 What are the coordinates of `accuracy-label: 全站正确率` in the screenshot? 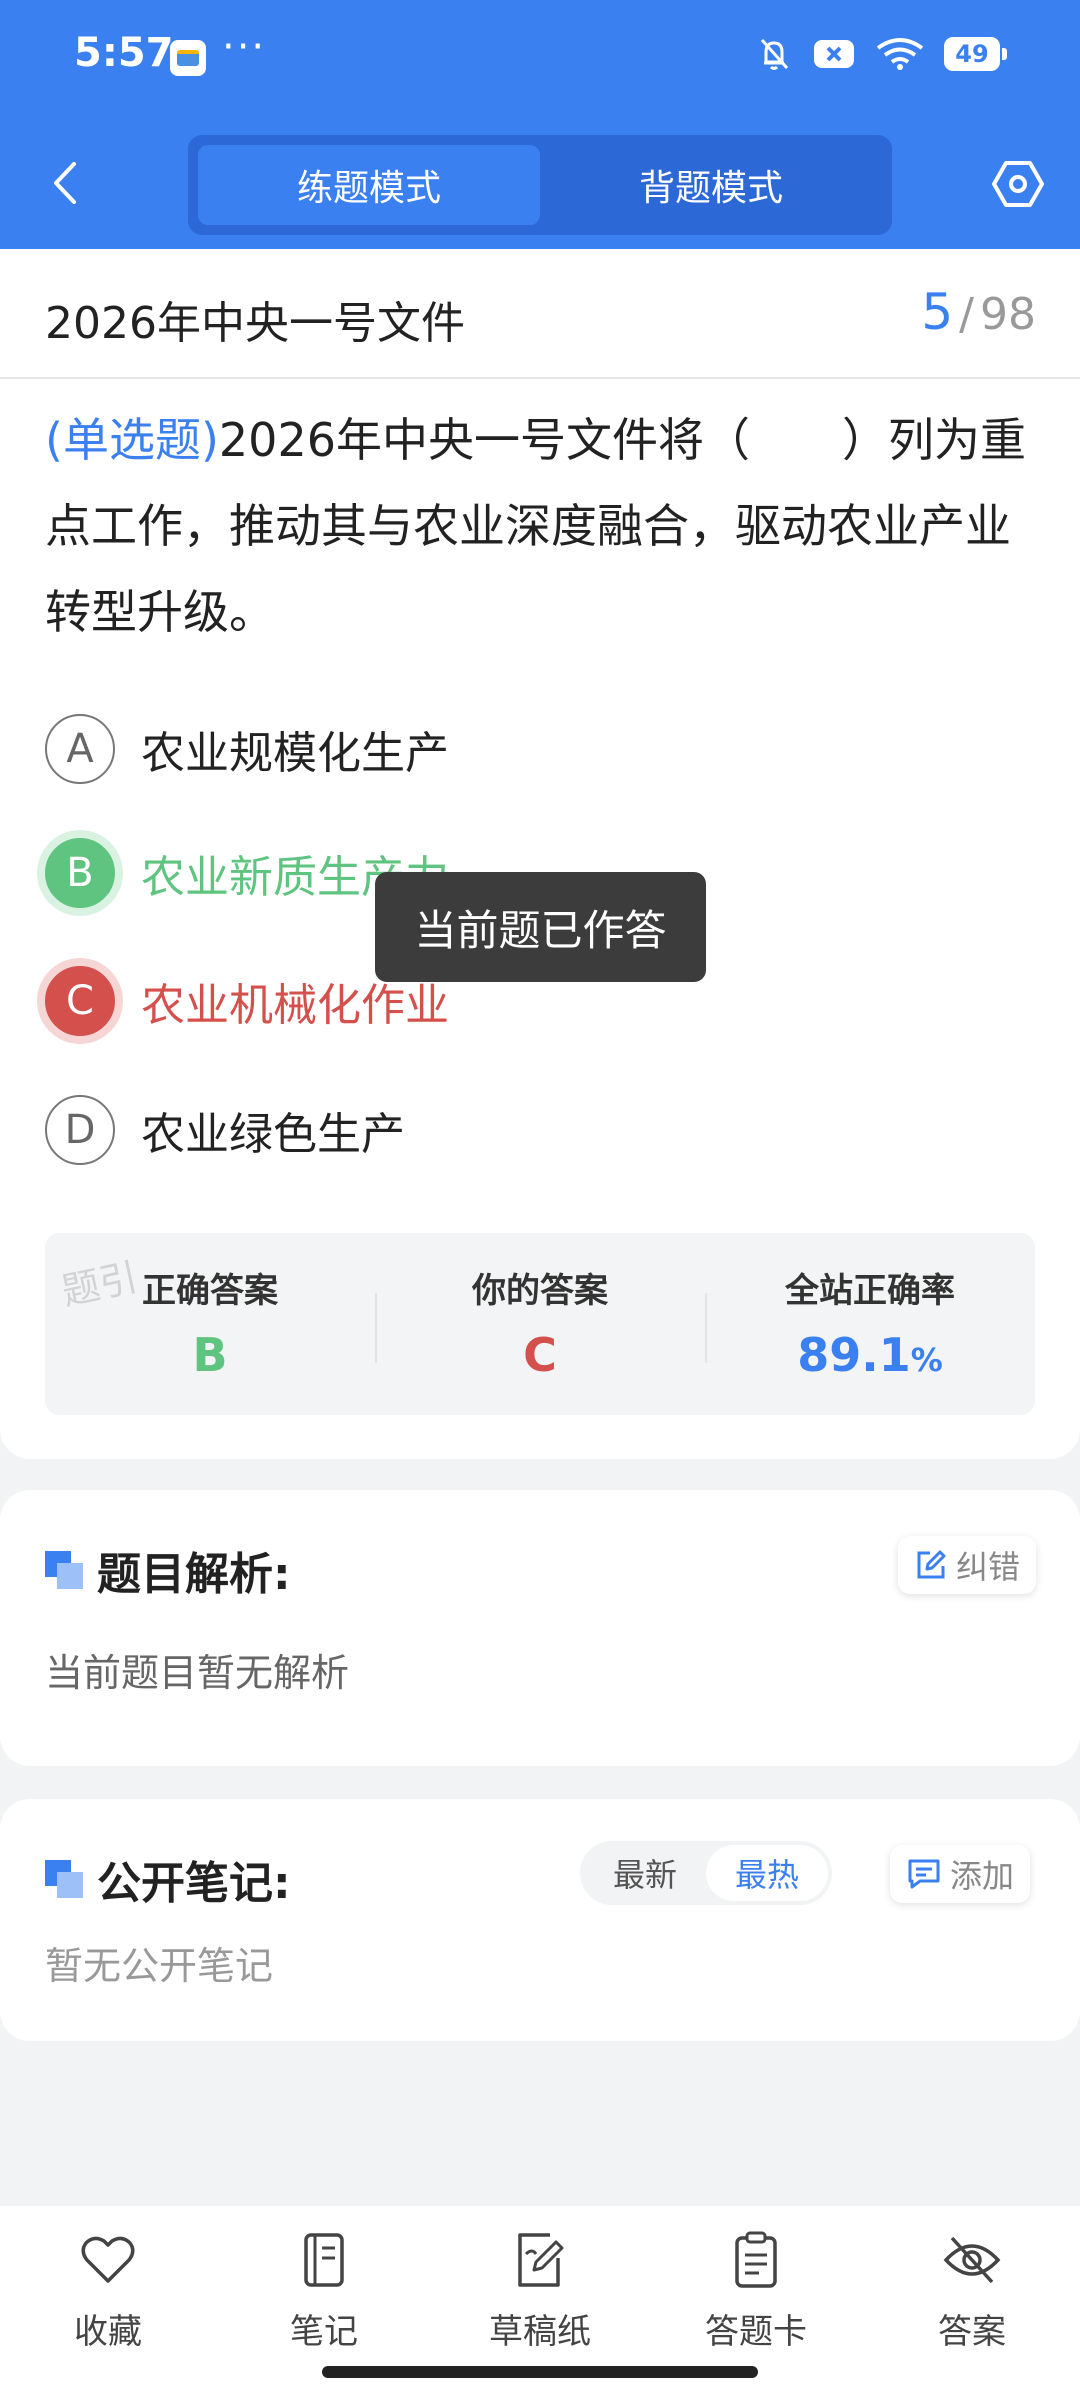 It's located at (870, 1291).